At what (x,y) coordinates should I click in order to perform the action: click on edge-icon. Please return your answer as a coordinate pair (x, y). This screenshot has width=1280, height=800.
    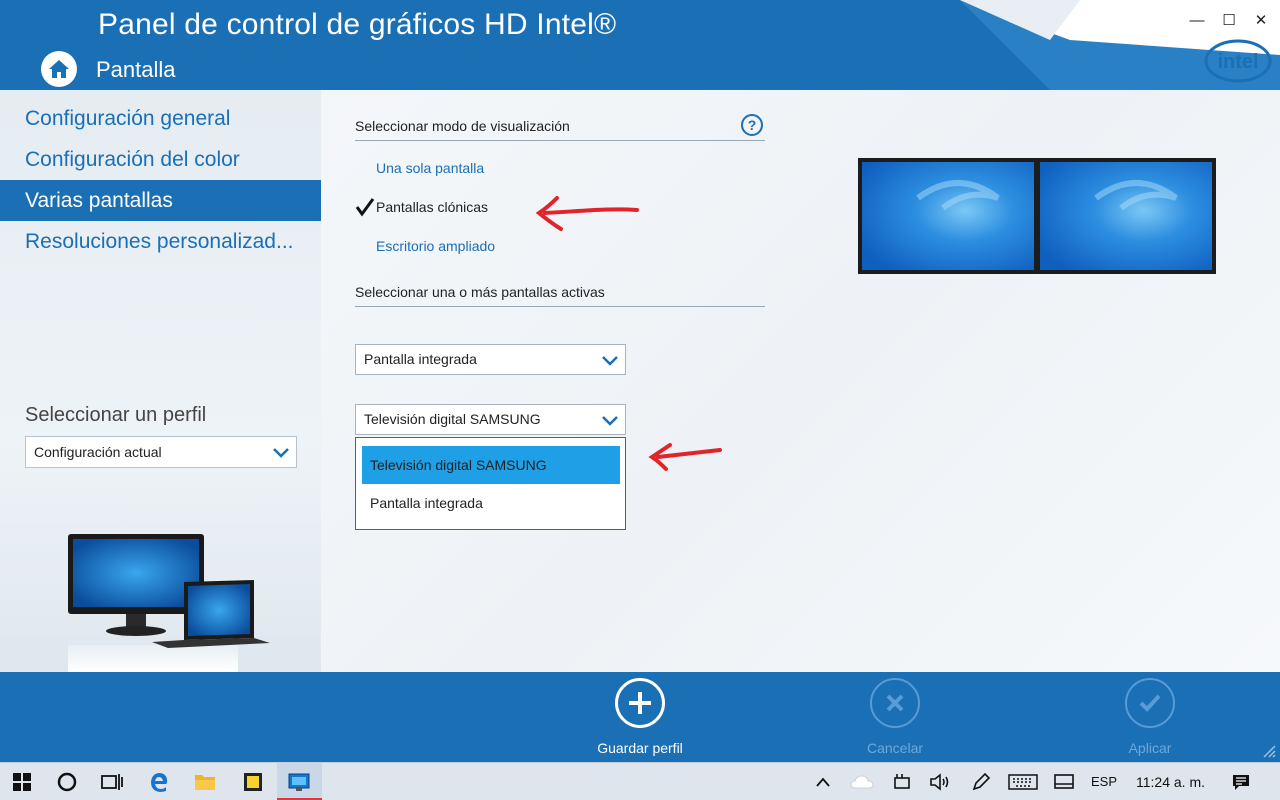
    Looking at the image, I should click on (159, 782).